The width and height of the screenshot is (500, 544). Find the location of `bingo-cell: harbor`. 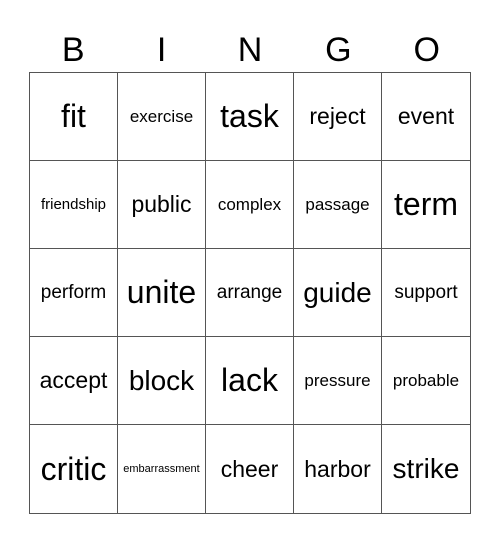

bingo-cell: harbor is located at coordinates (338, 469).